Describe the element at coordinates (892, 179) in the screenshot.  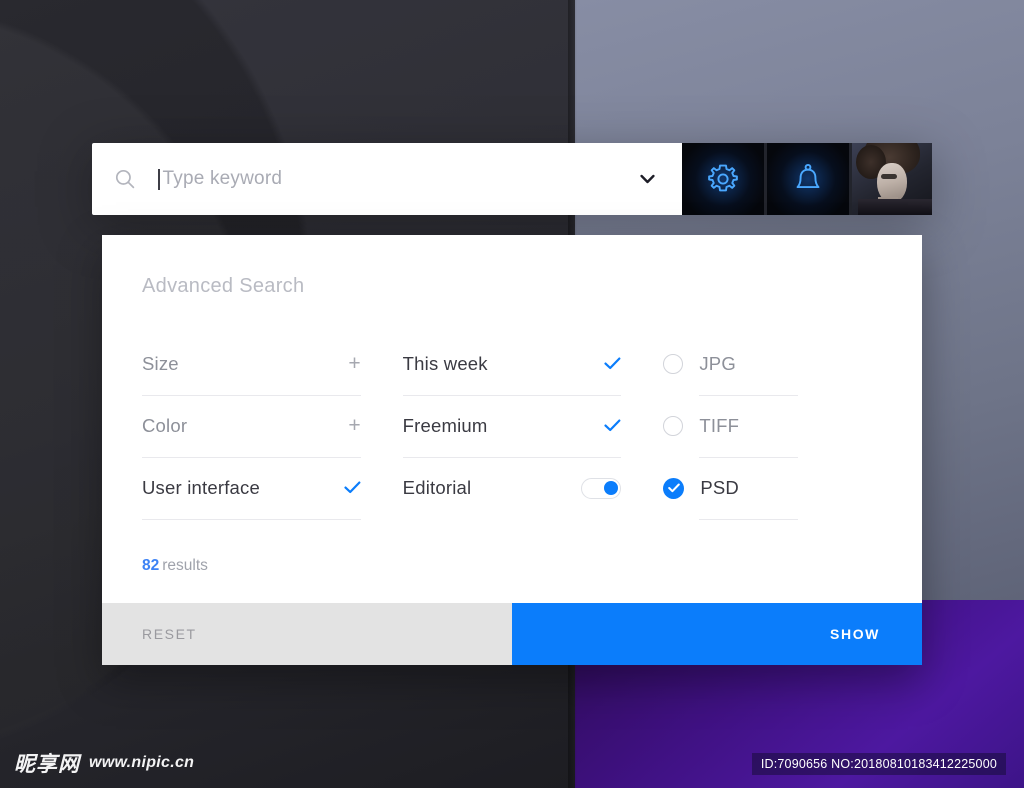
I see `avatar` at that location.